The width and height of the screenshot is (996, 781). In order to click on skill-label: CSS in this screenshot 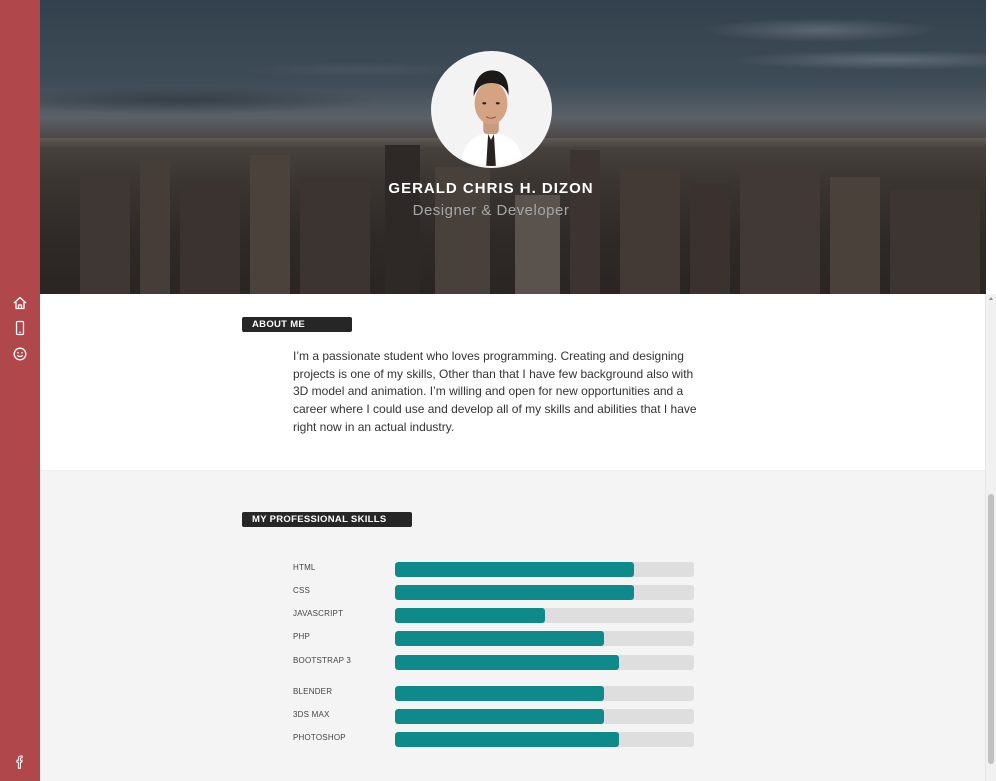, I will do `click(302, 590)`.